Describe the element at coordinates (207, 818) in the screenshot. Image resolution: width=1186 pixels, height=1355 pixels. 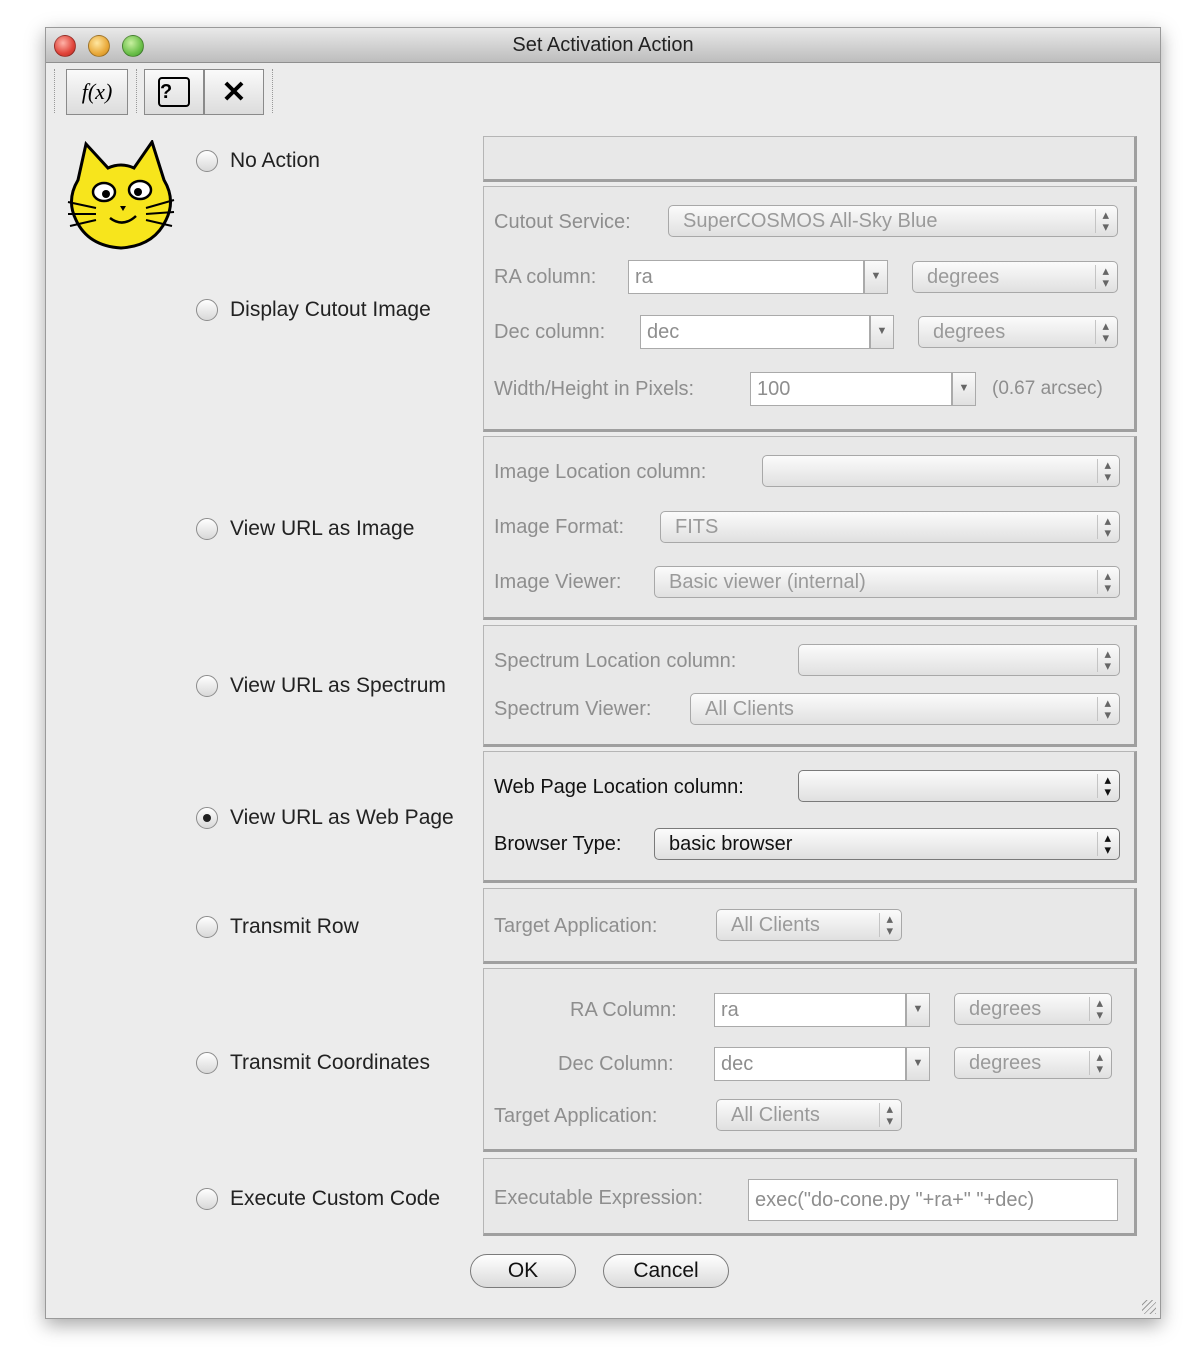
I see `radio-button-selected` at that location.